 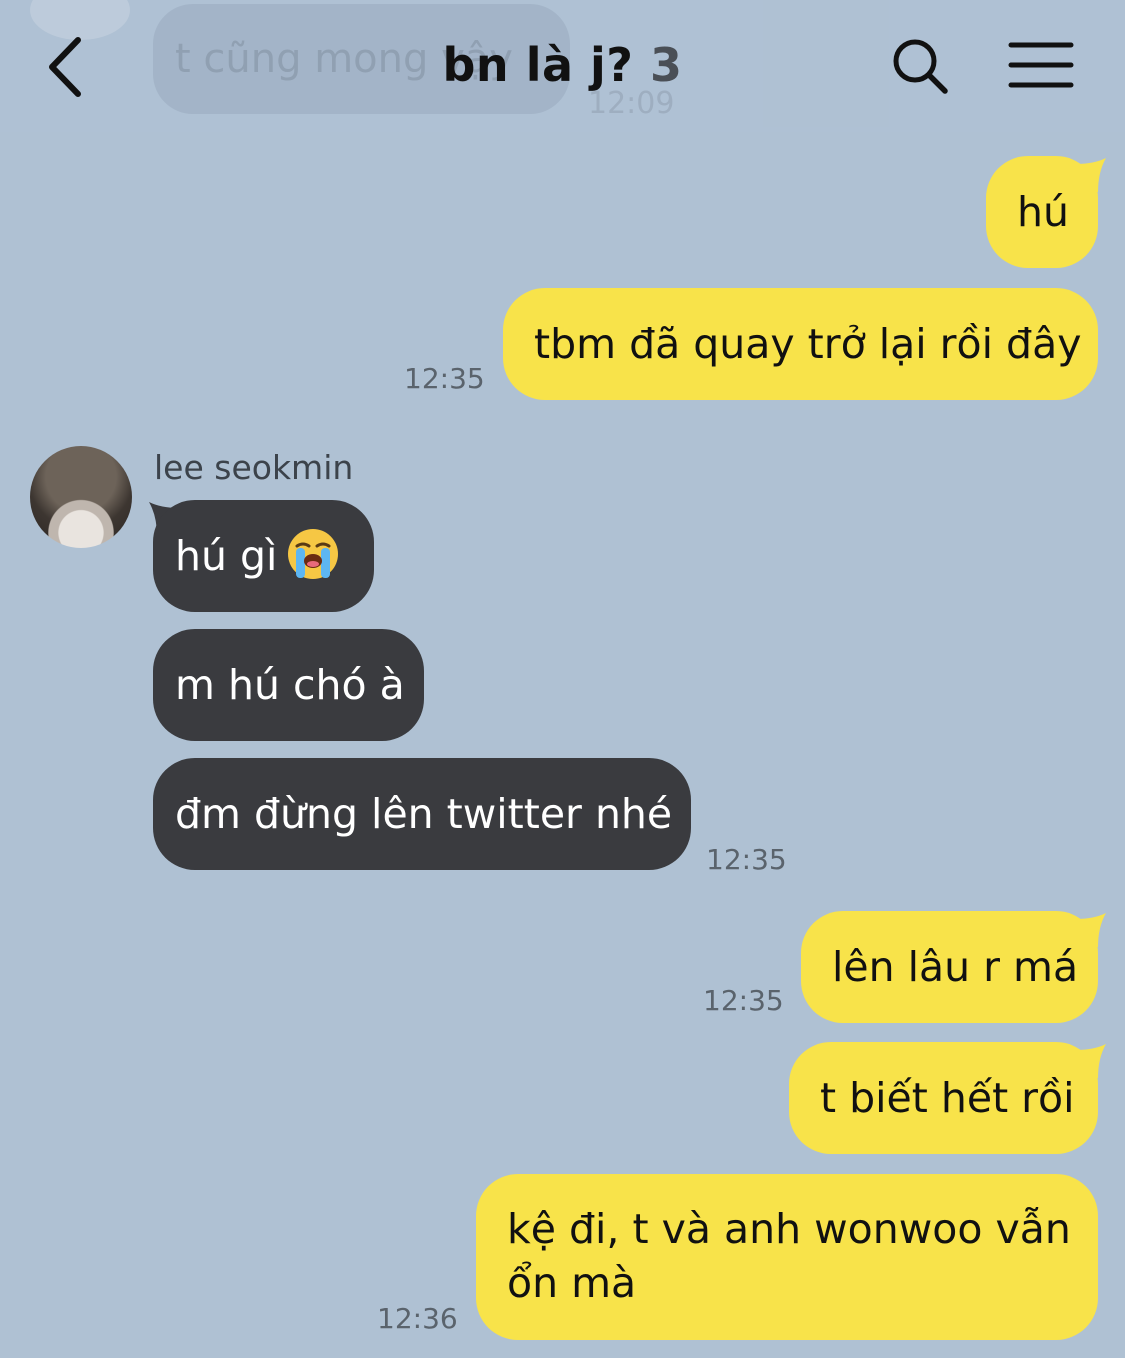 I want to click on message-text-line: kệ đi, t và anh wonwoo vẫn, so click(x=789, y=1229).